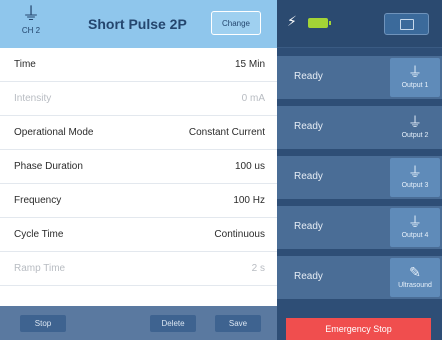  What do you see at coordinates (238, 323) in the screenshot?
I see `save-button: Save` at bounding box center [238, 323].